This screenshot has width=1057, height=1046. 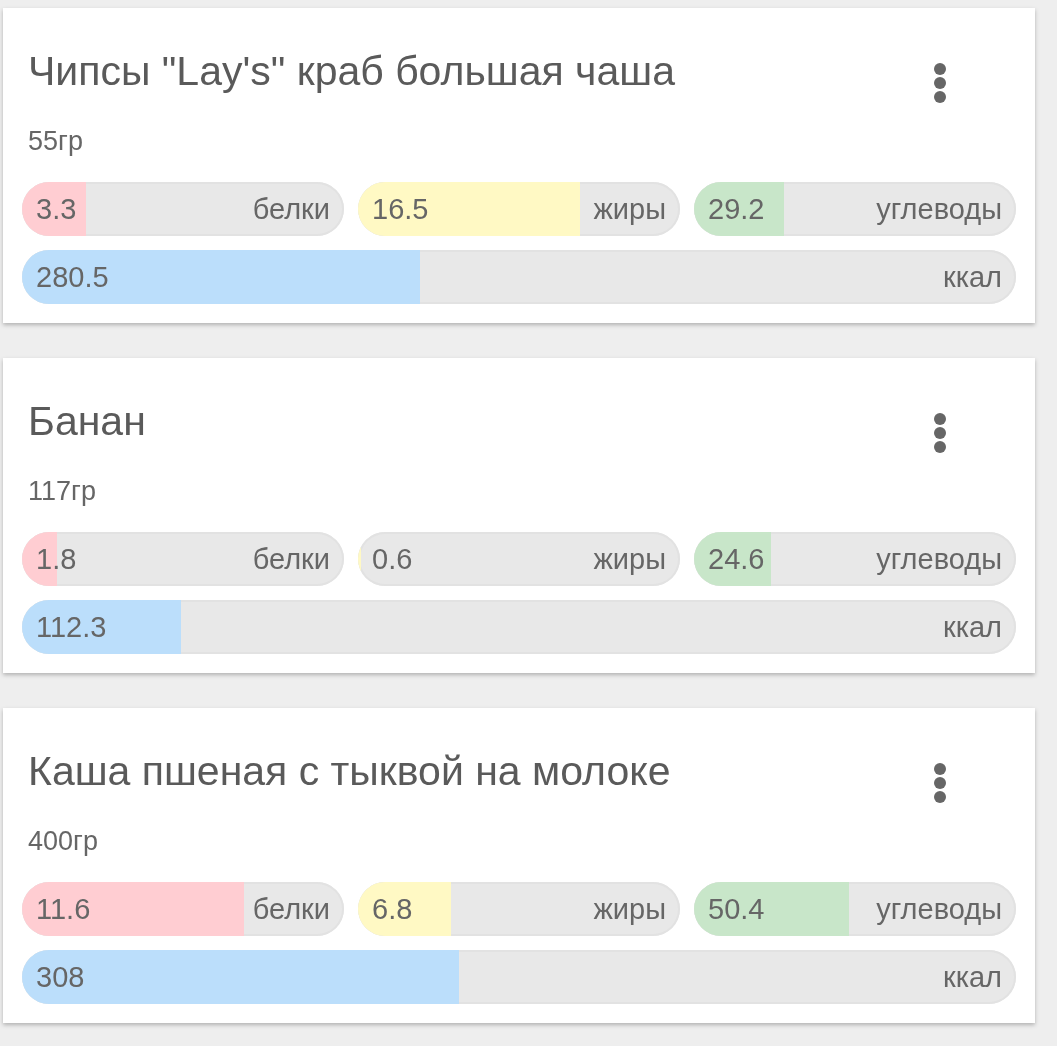 What do you see at coordinates (56, 559) in the screenshot?
I see `bar-value: 1.8` at bounding box center [56, 559].